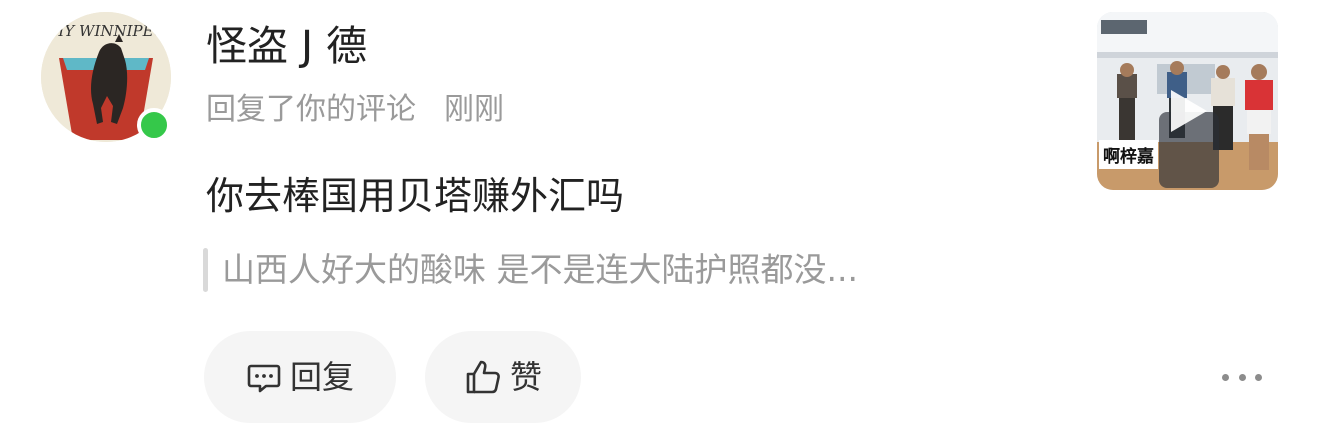  I want to click on avatar: MY WINNIPEG, so click(108, 79).